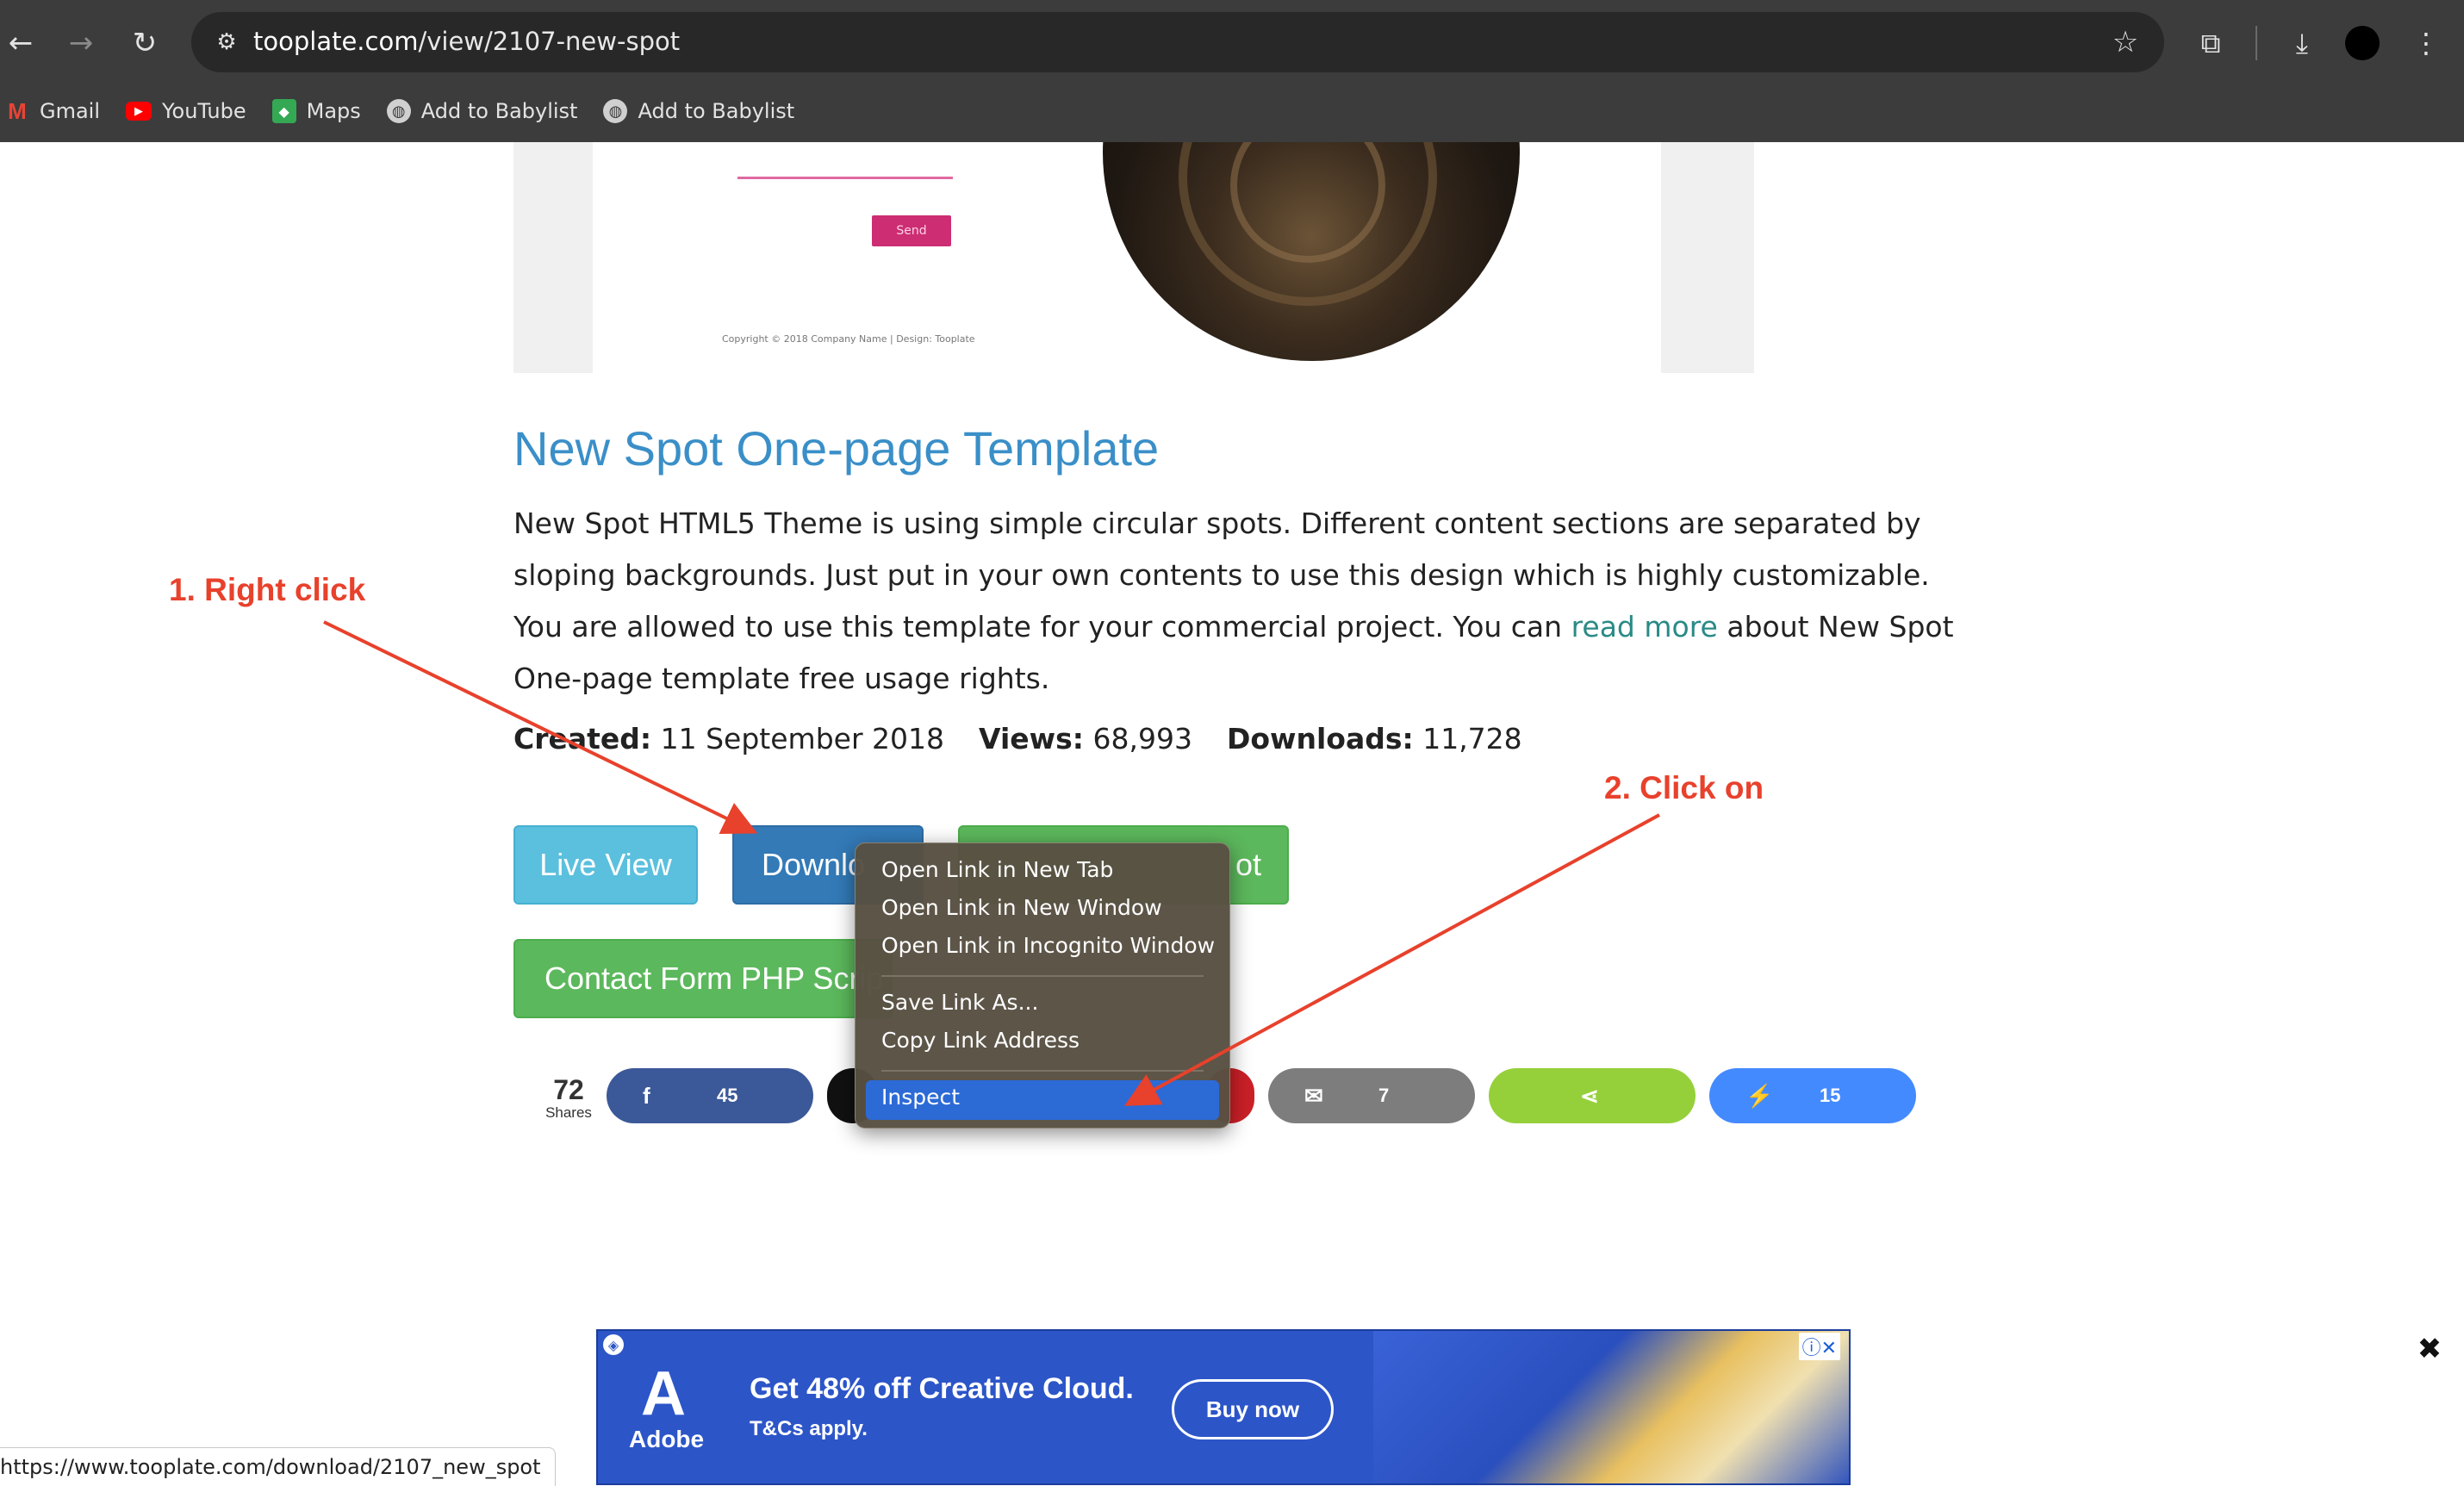  I want to click on read-more-link: read more, so click(1645, 627).